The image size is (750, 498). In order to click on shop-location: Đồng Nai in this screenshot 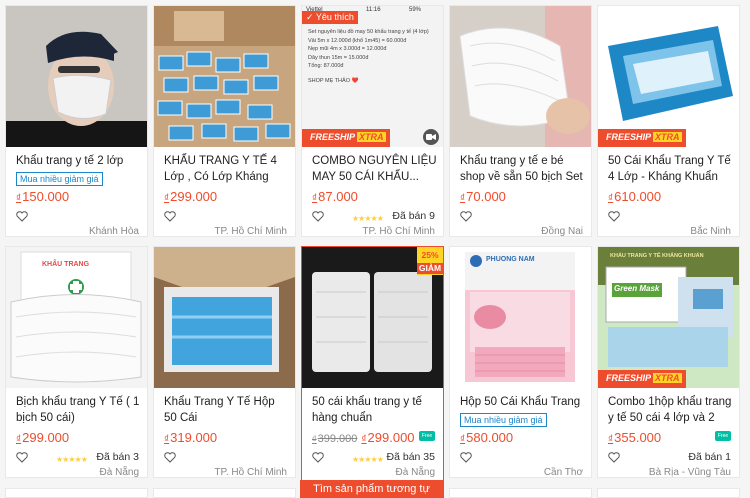, I will do `click(562, 231)`.